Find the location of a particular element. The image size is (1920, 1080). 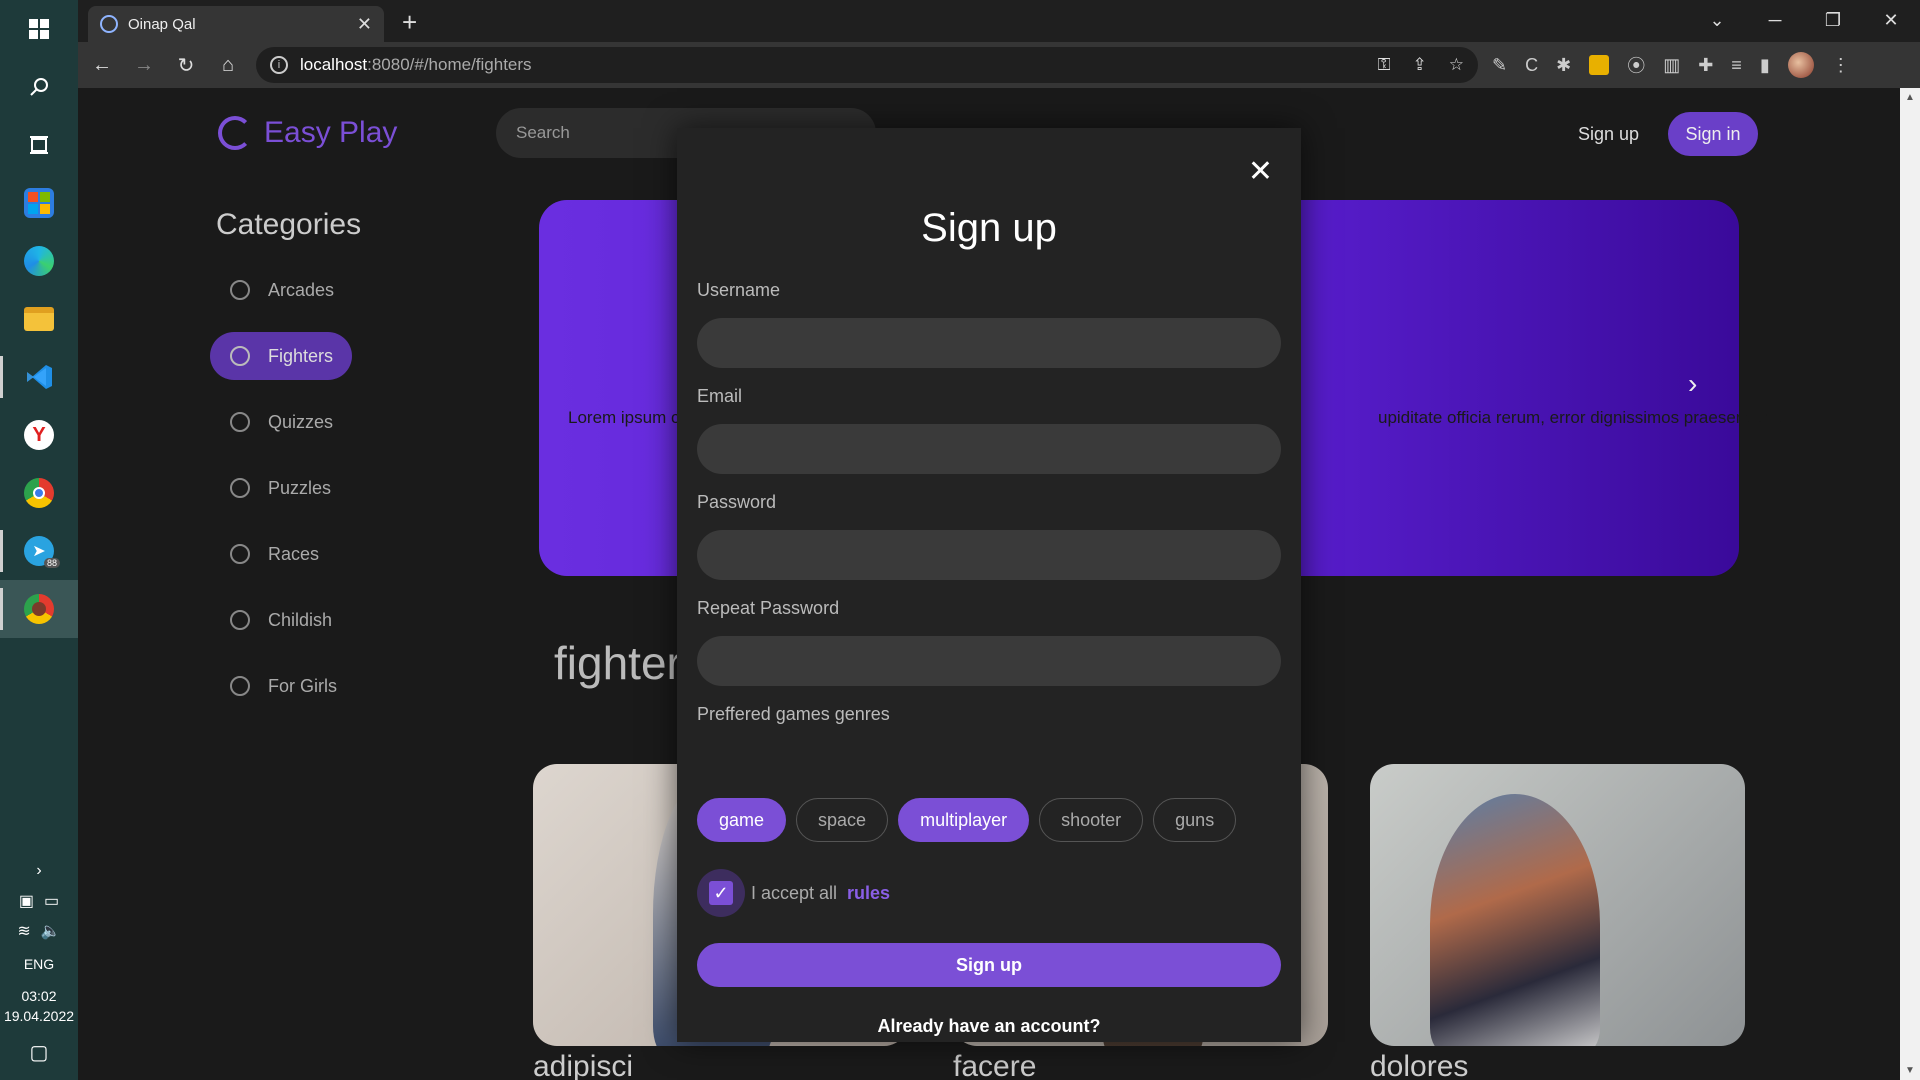

extension-broadcast-icon: ⦿ is located at coordinates (1636, 65).